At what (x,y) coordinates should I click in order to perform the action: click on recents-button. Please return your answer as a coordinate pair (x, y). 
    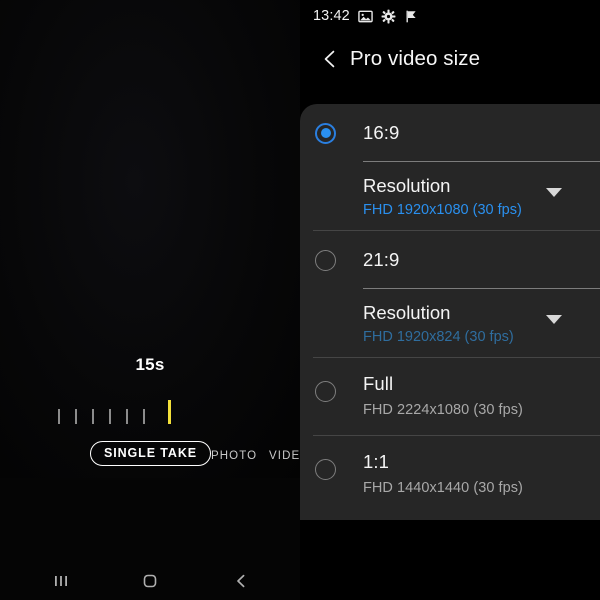
    Looking at the image, I should click on (61, 581).